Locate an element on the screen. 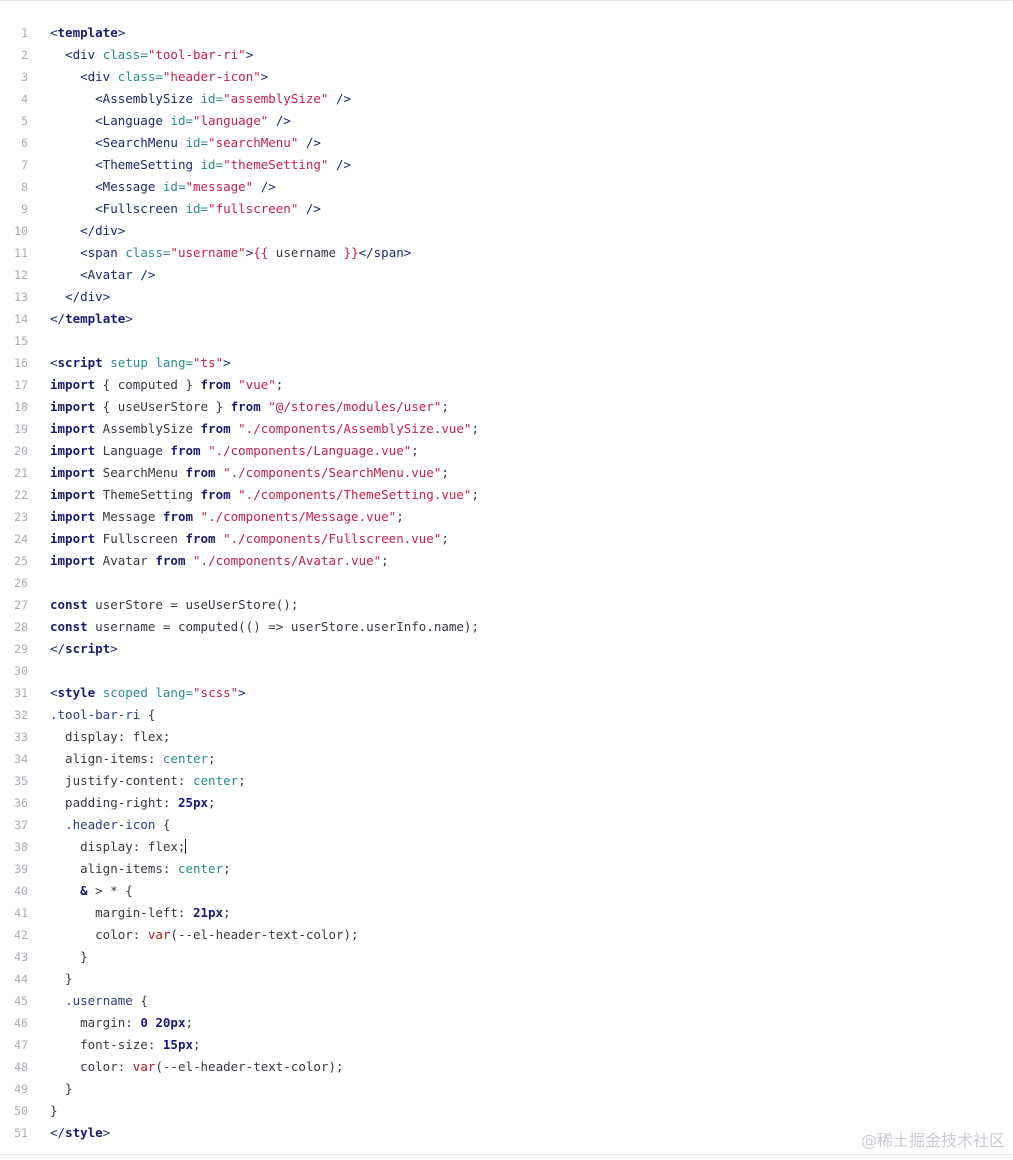 This screenshot has height=1160, width=1013. line-number: 41 is located at coordinates (21, 913).